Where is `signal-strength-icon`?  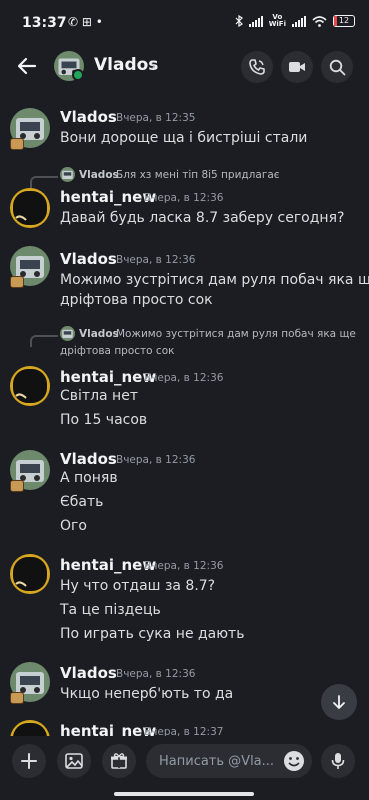 signal-strength-icon is located at coordinates (255, 21).